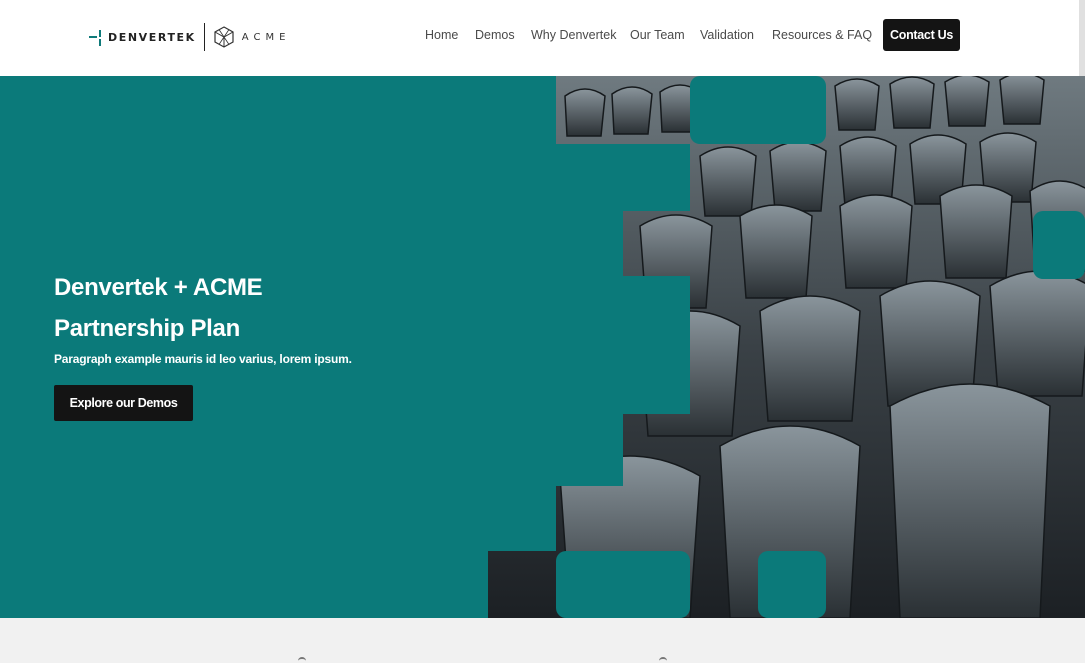 The image size is (1085, 663). What do you see at coordinates (441, 35) in the screenshot?
I see `nav-home: Home` at bounding box center [441, 35].